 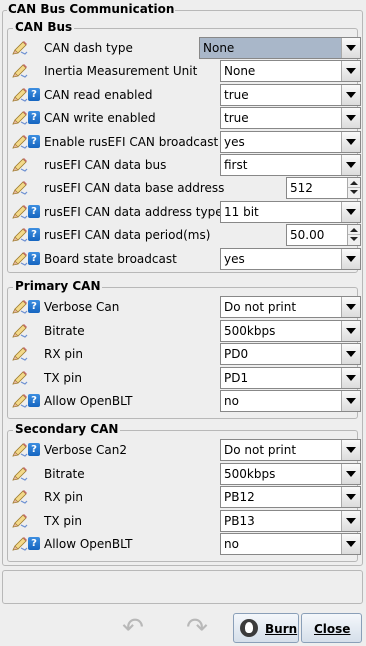 What do you see at coordinates (197, 628) in the screenshot?
I see `redo-icon: ↷` at bounding box center [197, 628].